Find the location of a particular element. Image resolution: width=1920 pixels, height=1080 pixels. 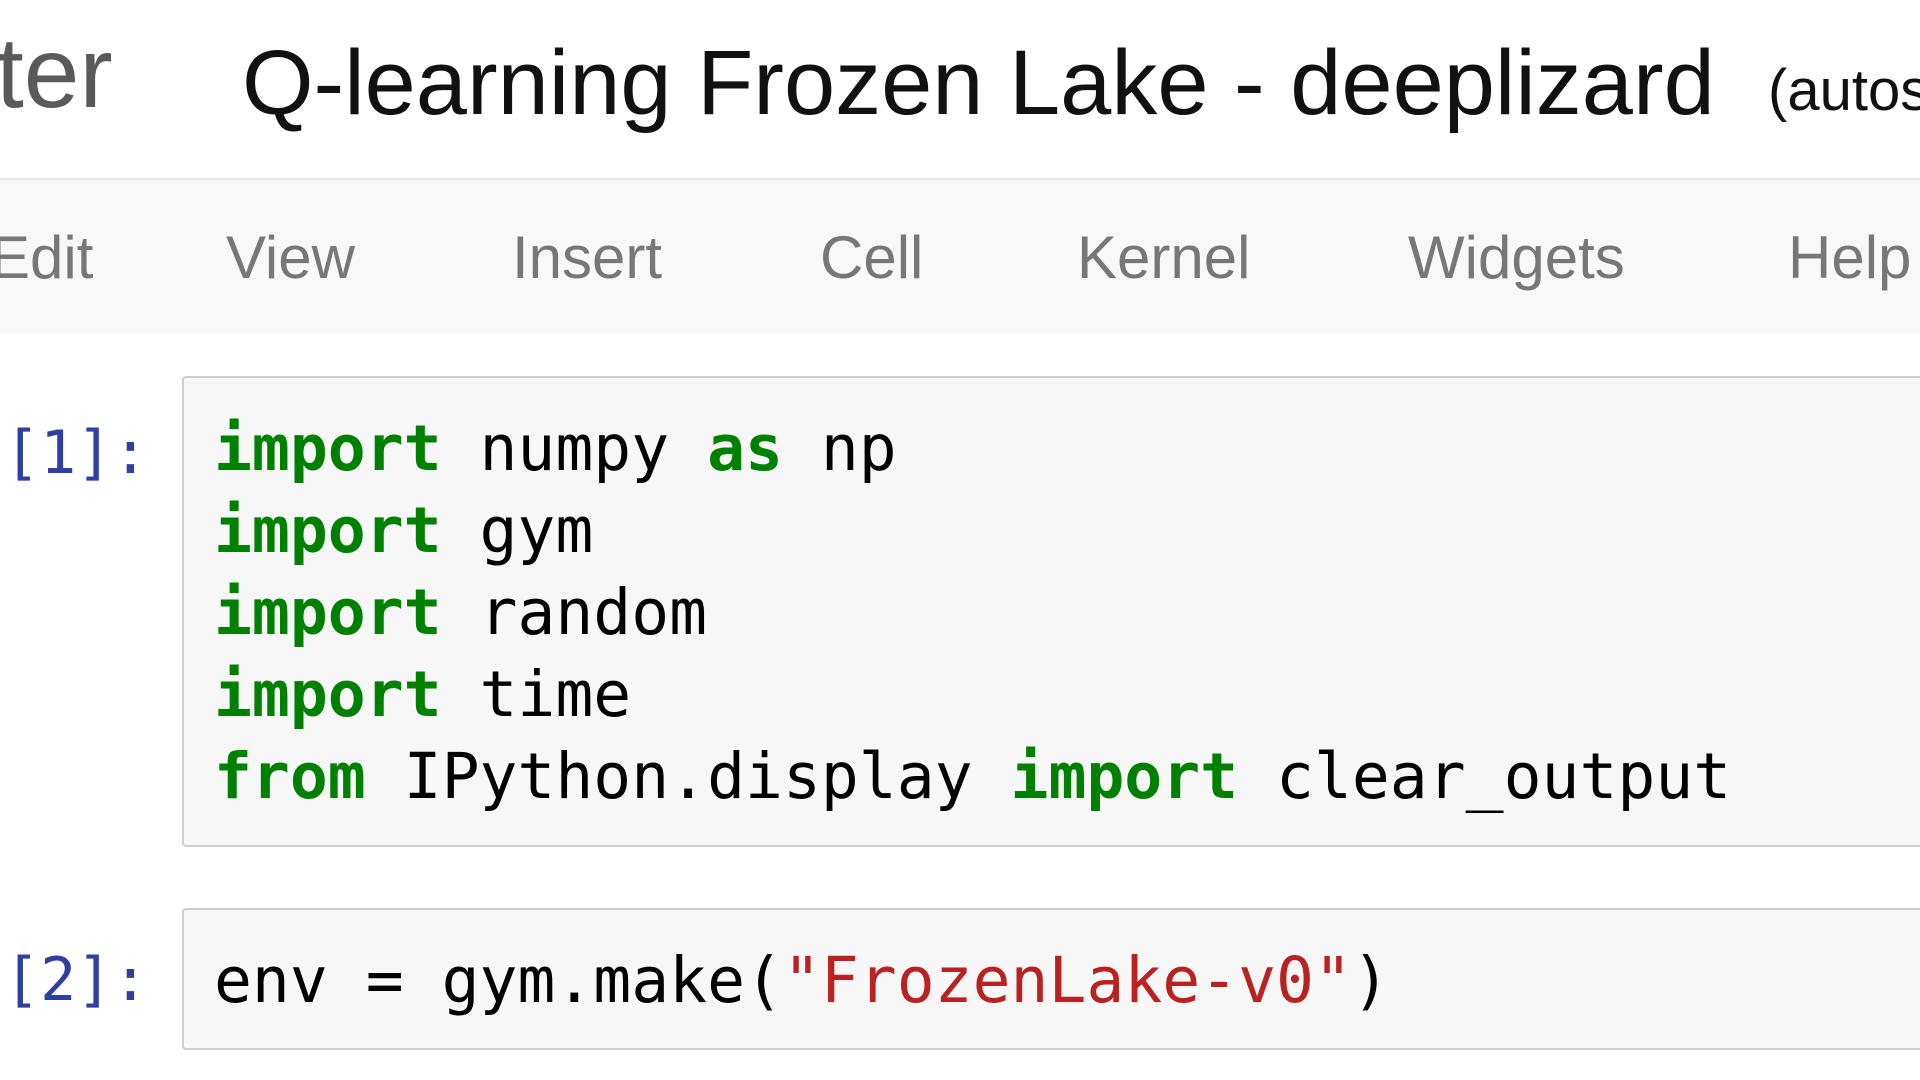

menu-cell: Cell is located at coordinates (871, 258).